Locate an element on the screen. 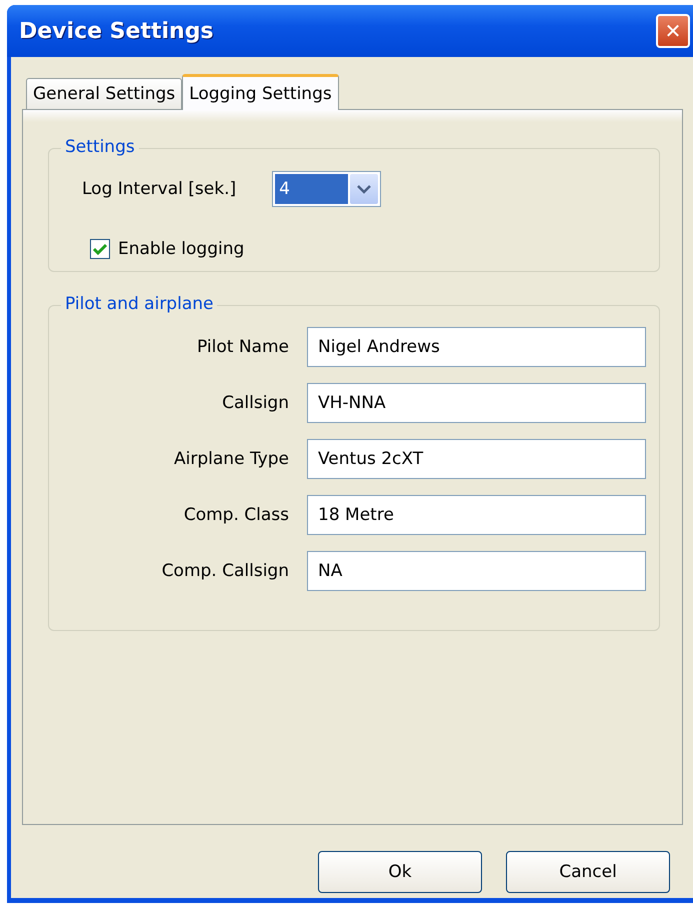 The image size is (693, 907). interval-dropdown: 4 is located at coordinates (327, 189).